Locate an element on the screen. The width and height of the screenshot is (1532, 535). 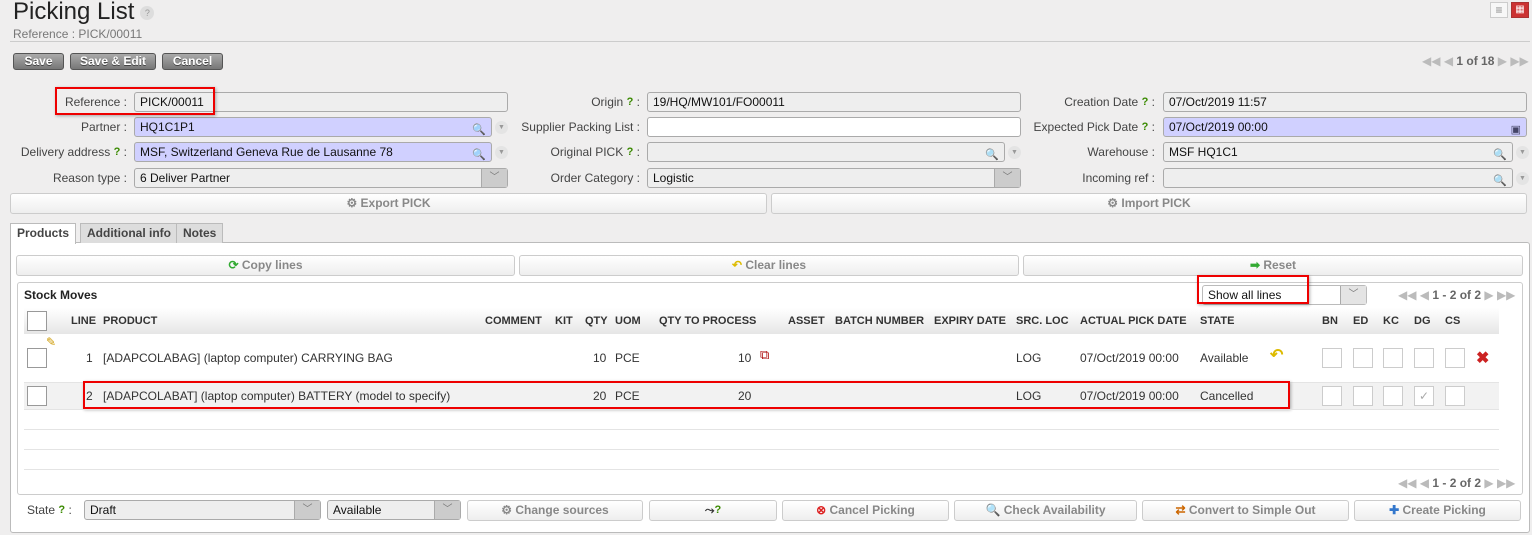
save-edit-button: Save & Edit is located at coordinates (113, 61).